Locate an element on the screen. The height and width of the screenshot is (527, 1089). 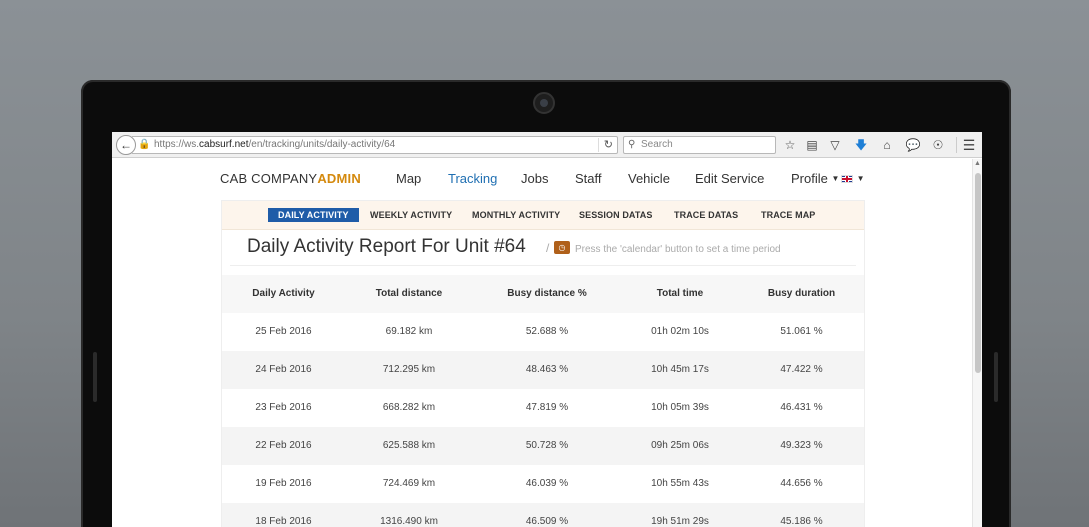
column-header-total-distance: Total distance is located at coordinates (409, 294).